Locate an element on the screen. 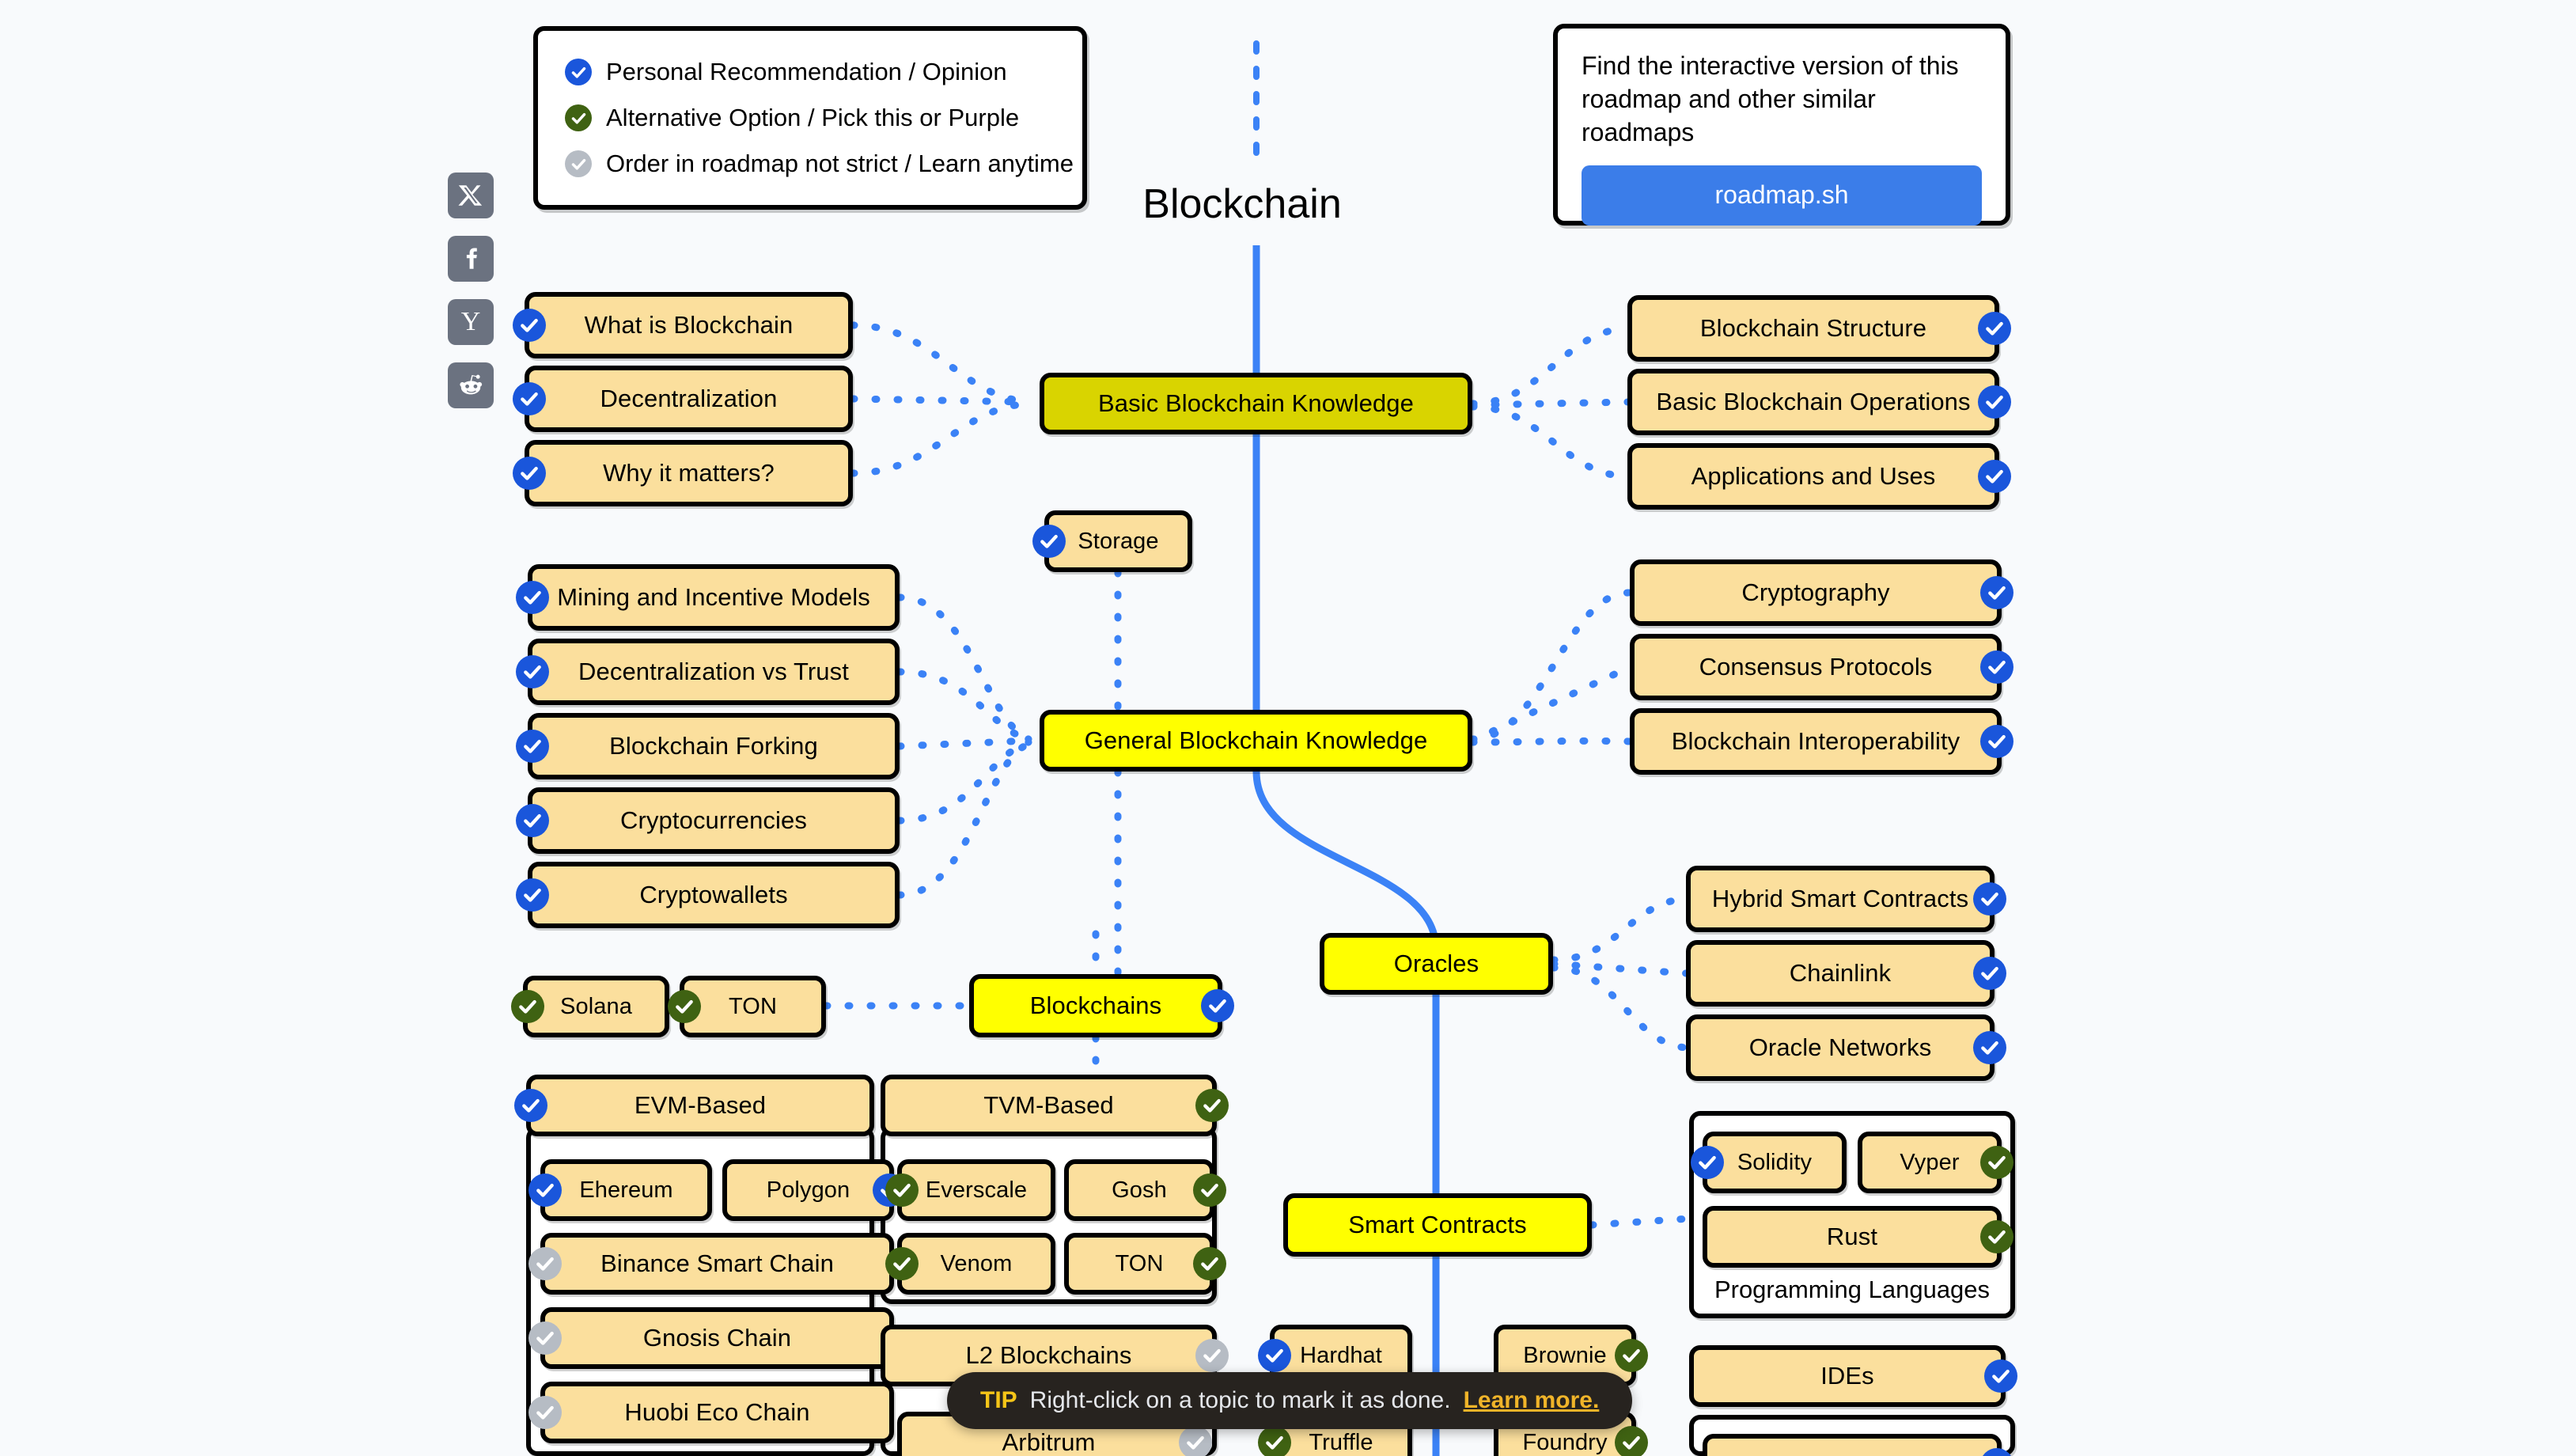 The width and height of the screenshot is (2576, 1456). node-smart-contracts: Smart Contracts is located at coordinates (1437, 1225).